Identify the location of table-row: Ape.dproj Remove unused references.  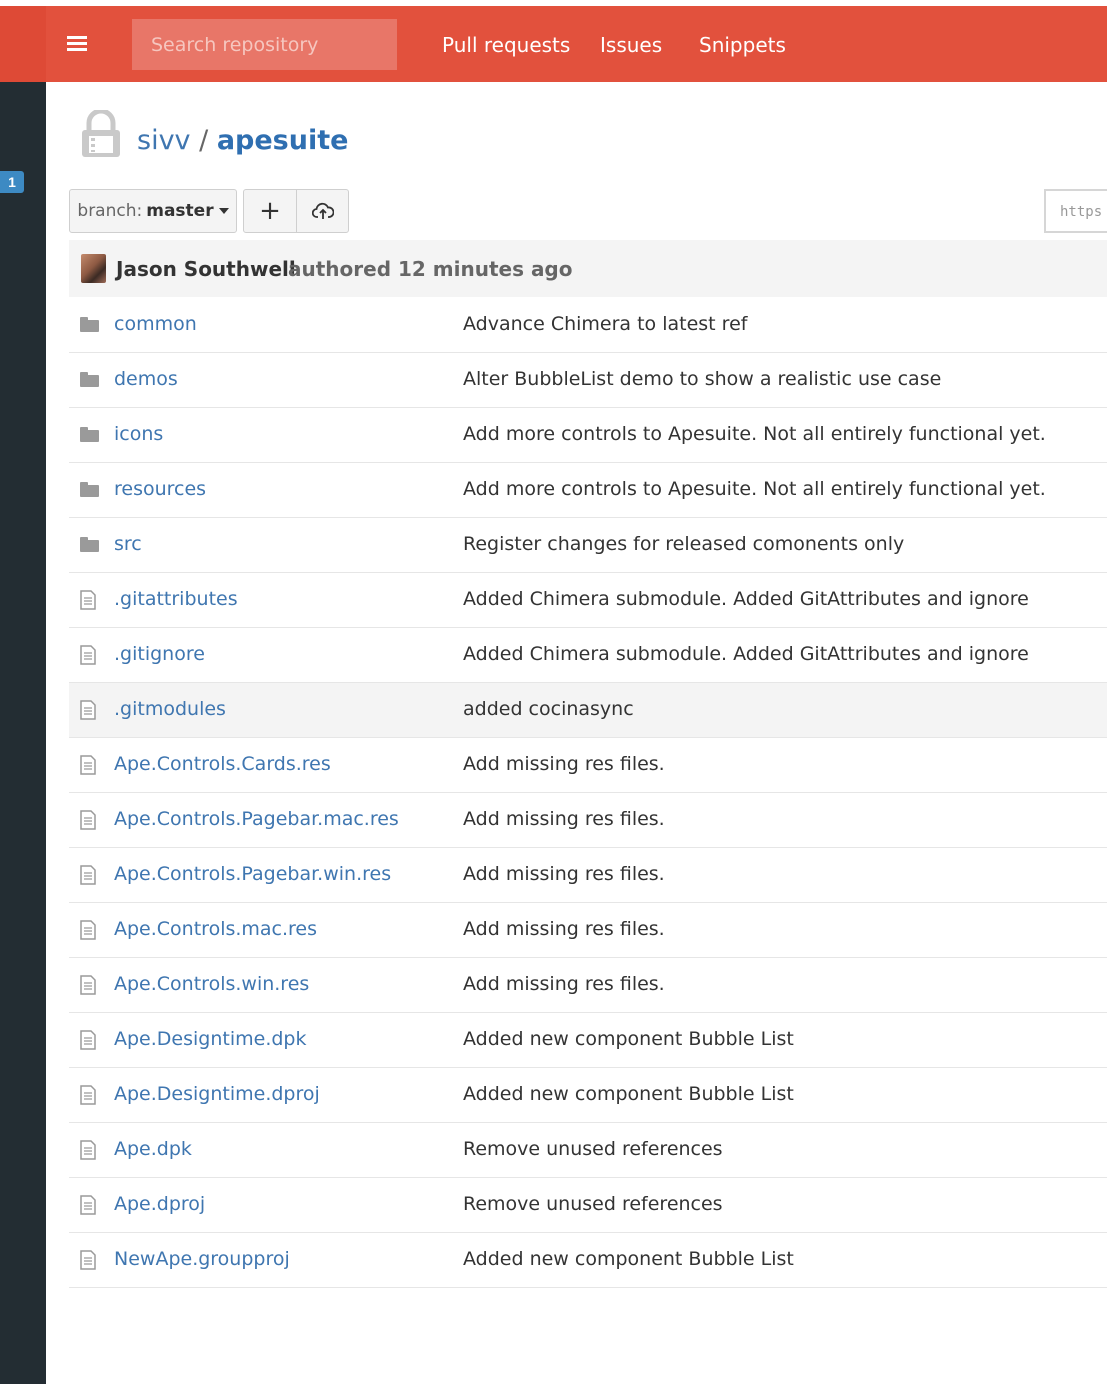
(588, 1205).